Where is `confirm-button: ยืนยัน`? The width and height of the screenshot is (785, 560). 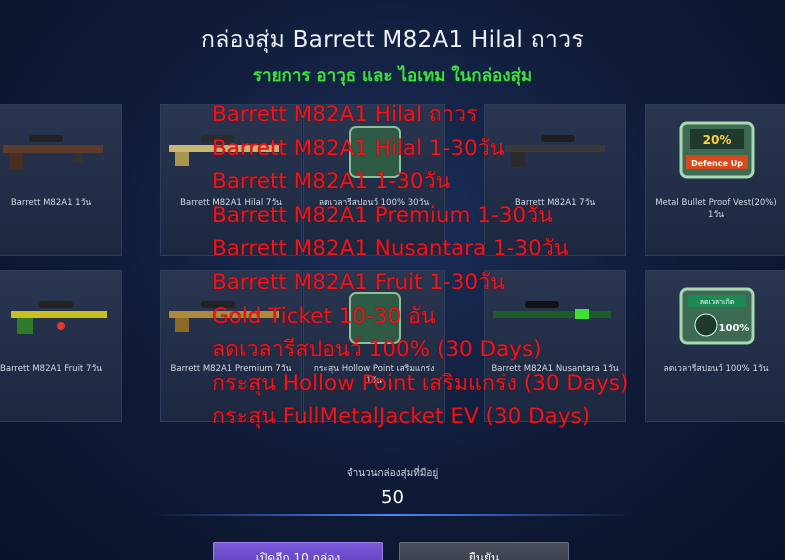
confirm-button: ยืนยัน is located at coordinates (484, 551).